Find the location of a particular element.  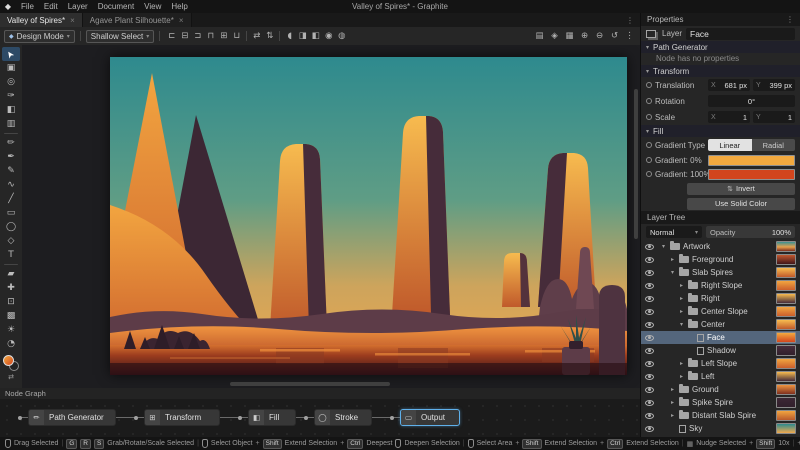

rectangle-tool: ▭ is located at coordinates (11, 213).